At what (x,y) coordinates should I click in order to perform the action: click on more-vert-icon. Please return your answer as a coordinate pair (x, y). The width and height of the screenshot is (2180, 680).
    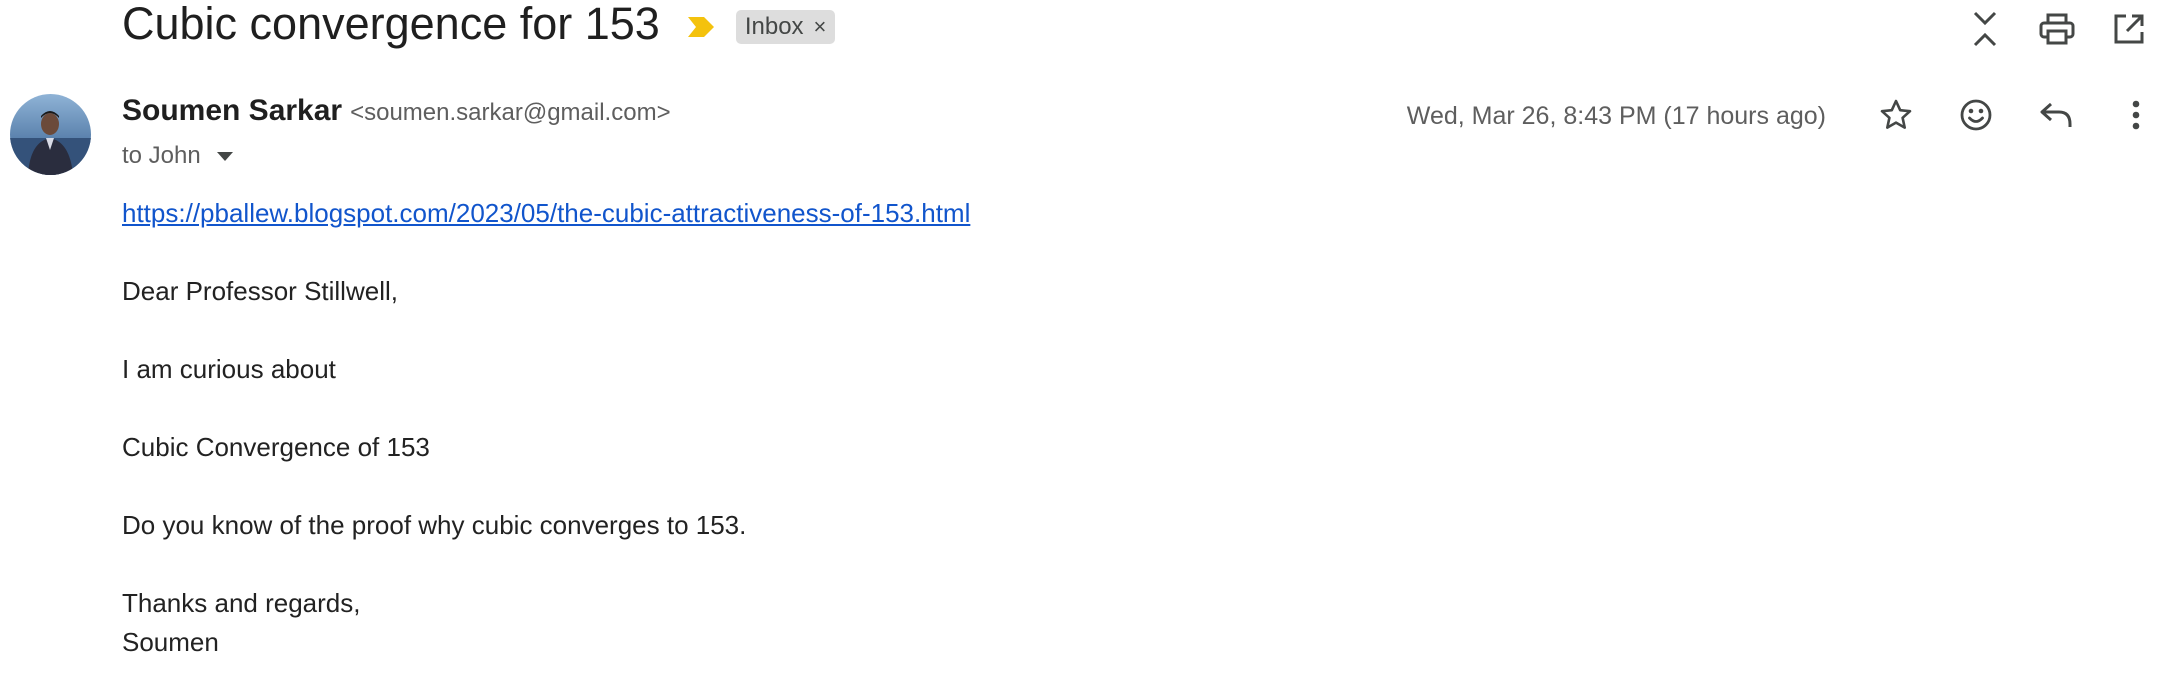
    Looking at the image, I should click on (2136, 115).